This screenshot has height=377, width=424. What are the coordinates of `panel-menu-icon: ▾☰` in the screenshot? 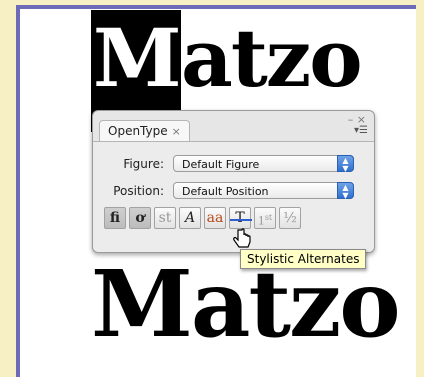 It's located at (361, 130).